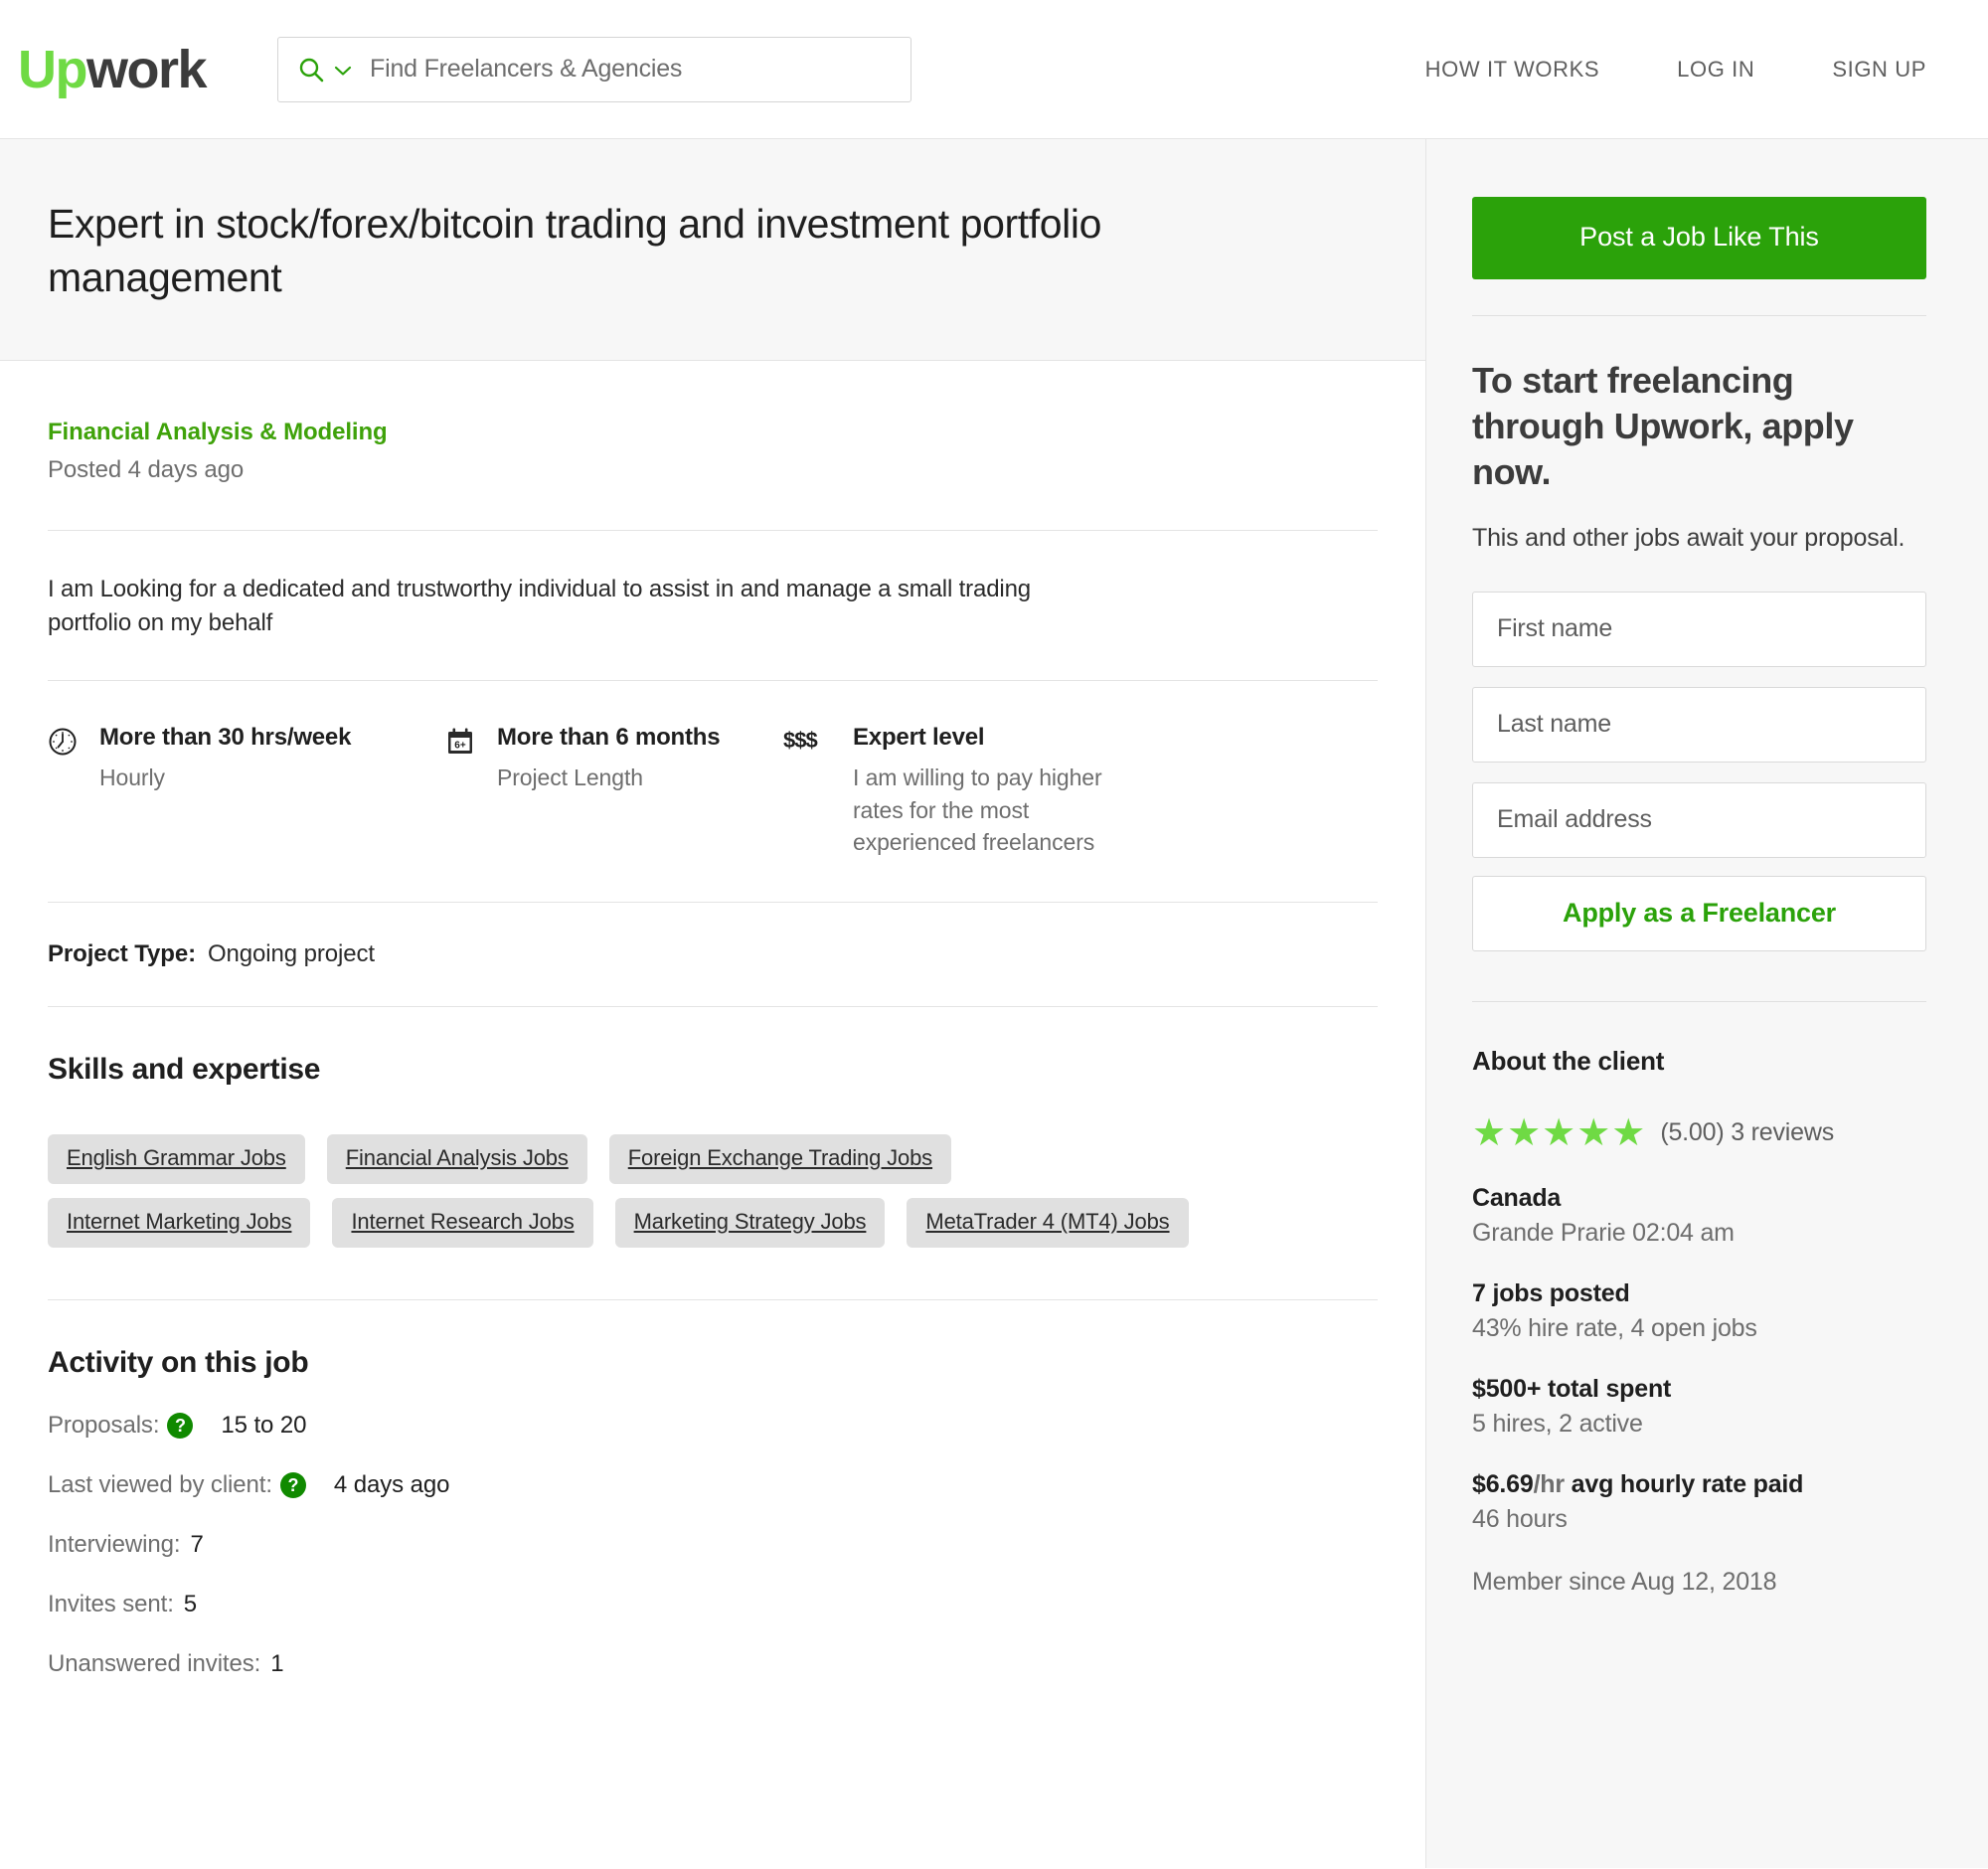 This screenshot has height=1869, width=1988. Describe the element at coordinates (218, 432) in the screenshot. I see `job-category-link: Financial Analysis & Modeling` at that location.